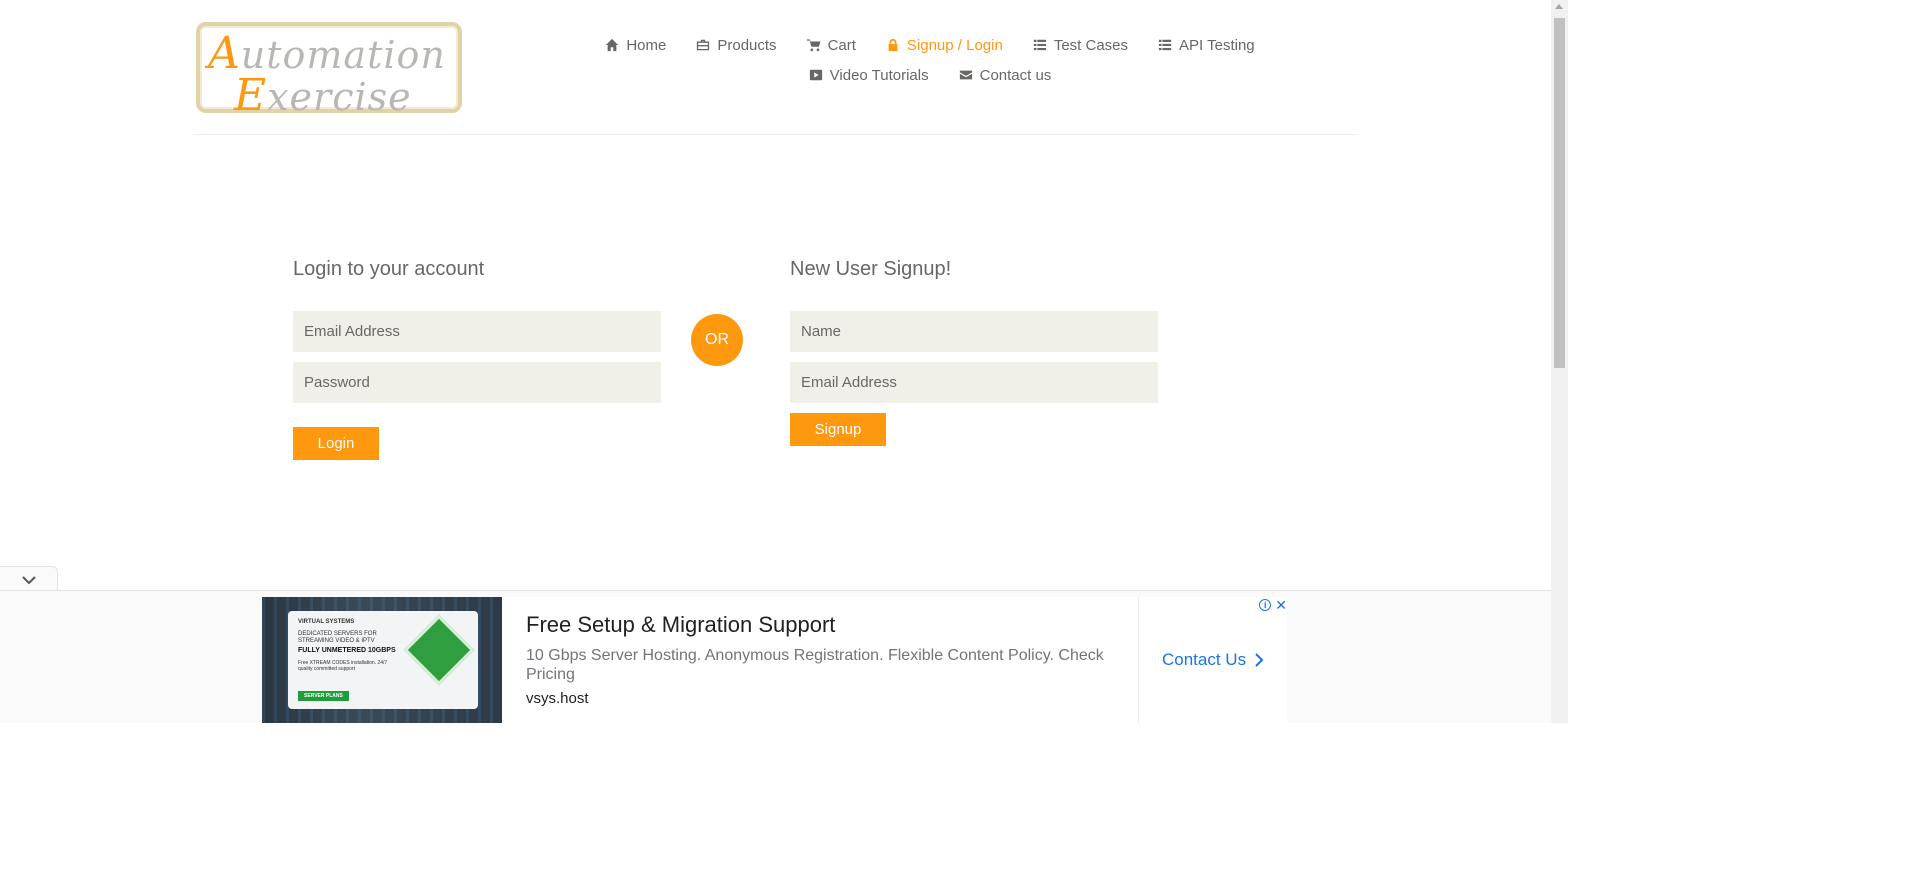 This screenshot has height=885, width=1920. Describe the element at coordinates (775, 134) in the screenshot. I see `header-divider` at that location.